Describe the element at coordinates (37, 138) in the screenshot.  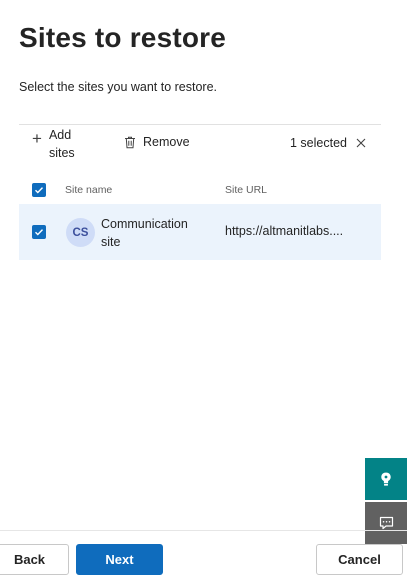
I see `plus-icon: +` at that location.